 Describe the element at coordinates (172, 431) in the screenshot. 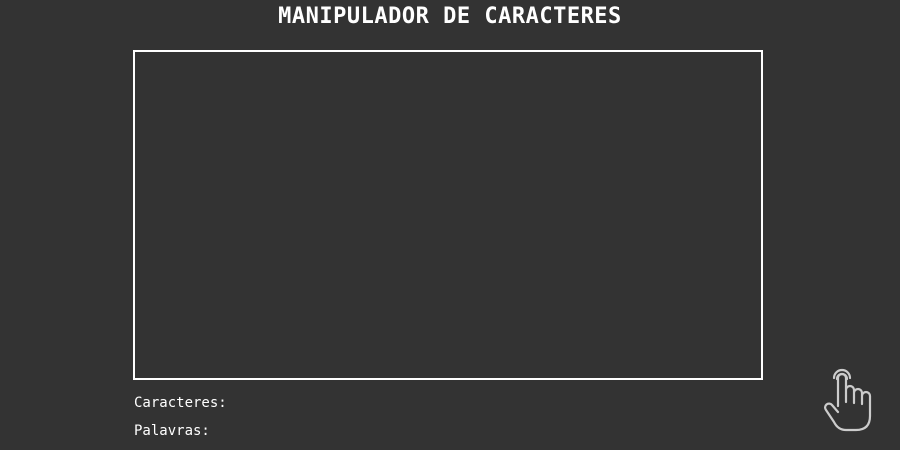

I see `words-label: Palavras:` at that location.